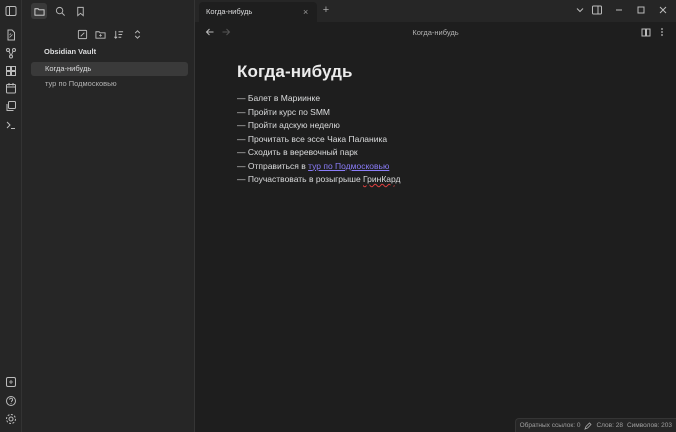 This screenshot has width=676, height=432. Describe the element at coordinates (619, 10) in the screenshot. I see `minimize-icon` at that location.